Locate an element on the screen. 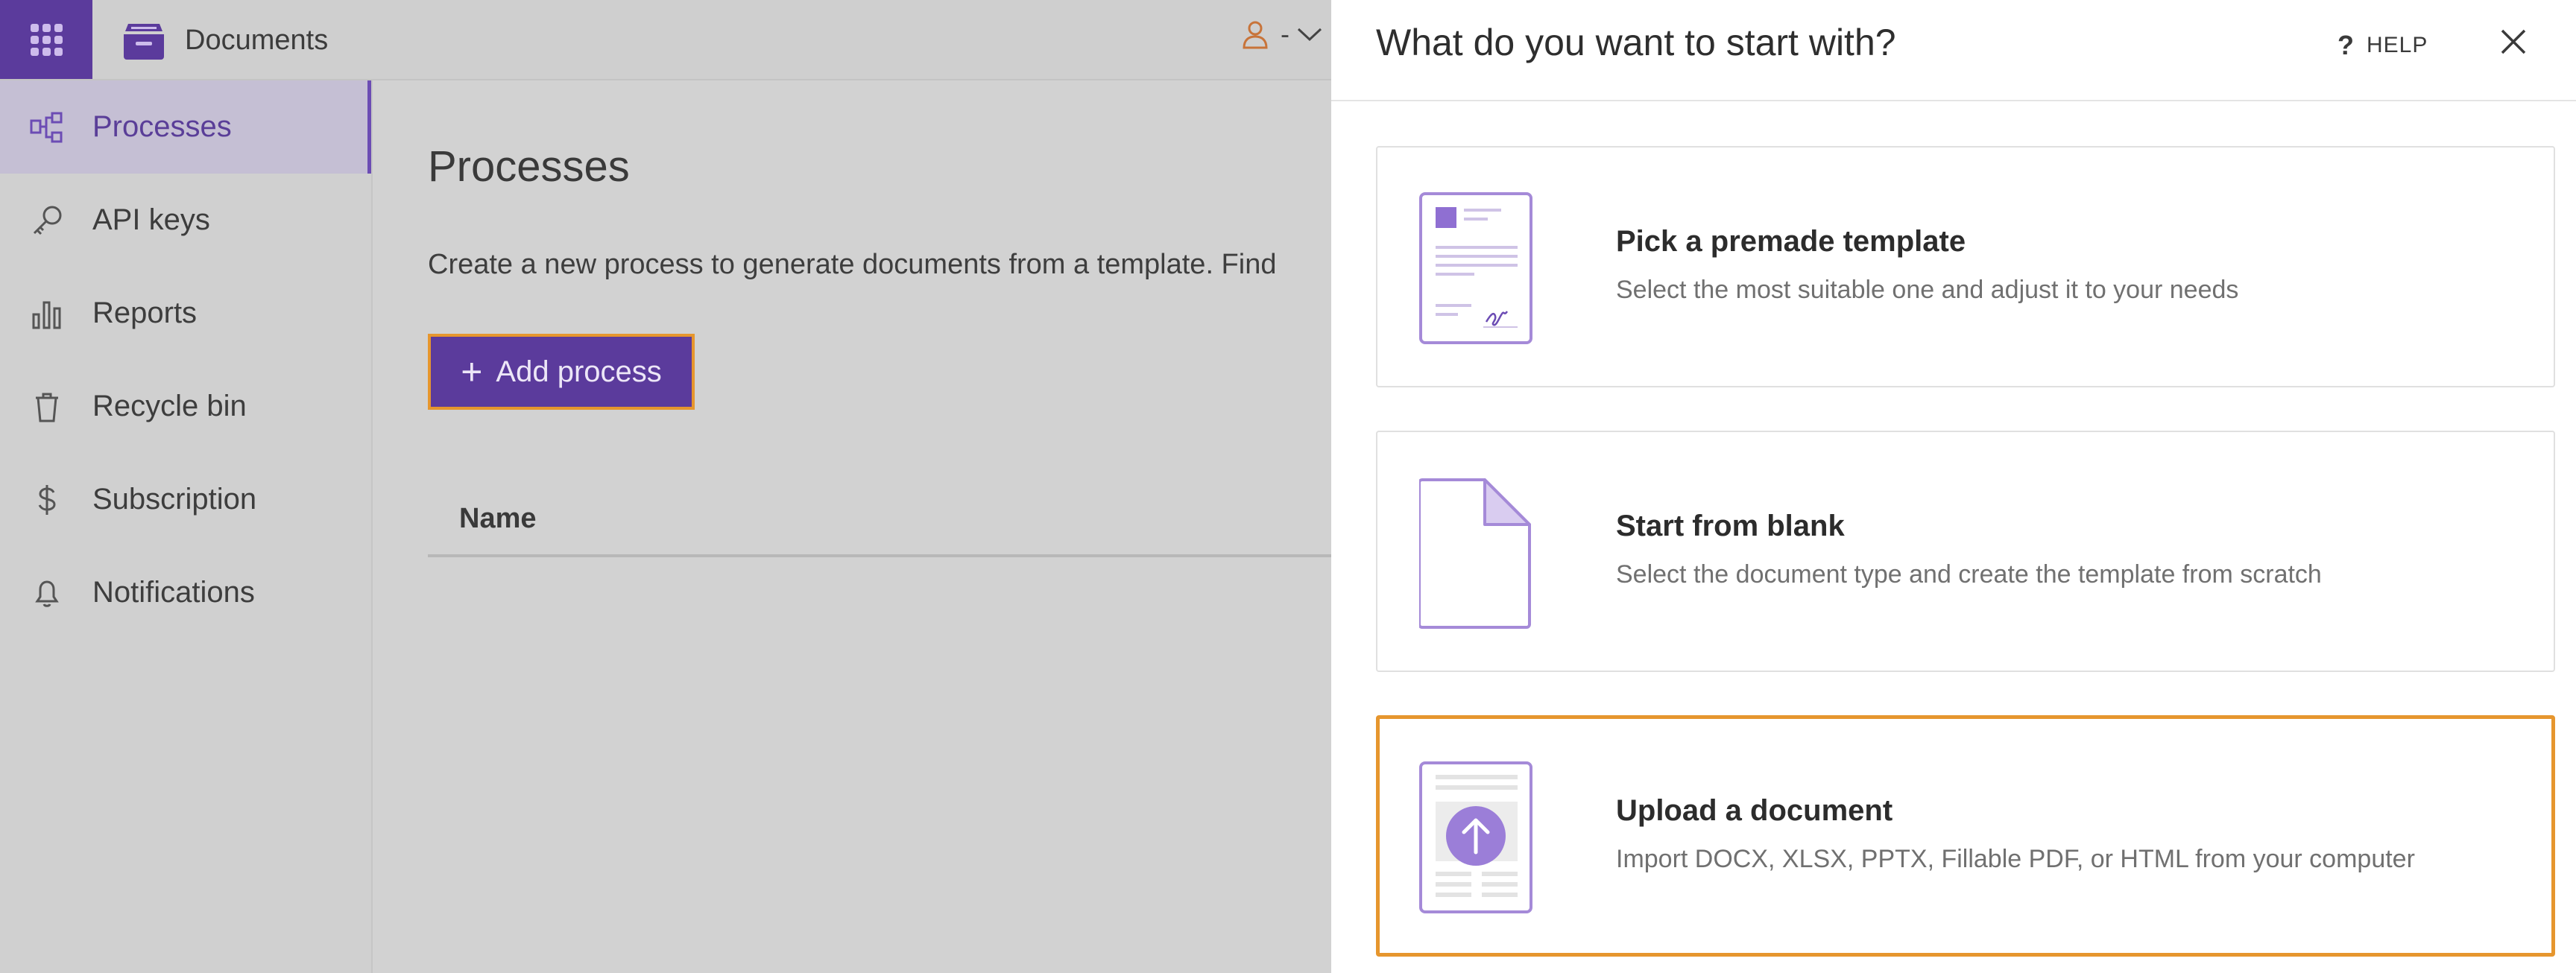 Image resolution: width=2576 pixels, height=973 pixels. sidebar-item-recycle-bin: Recycle bin is located at coordinates (185, 406).